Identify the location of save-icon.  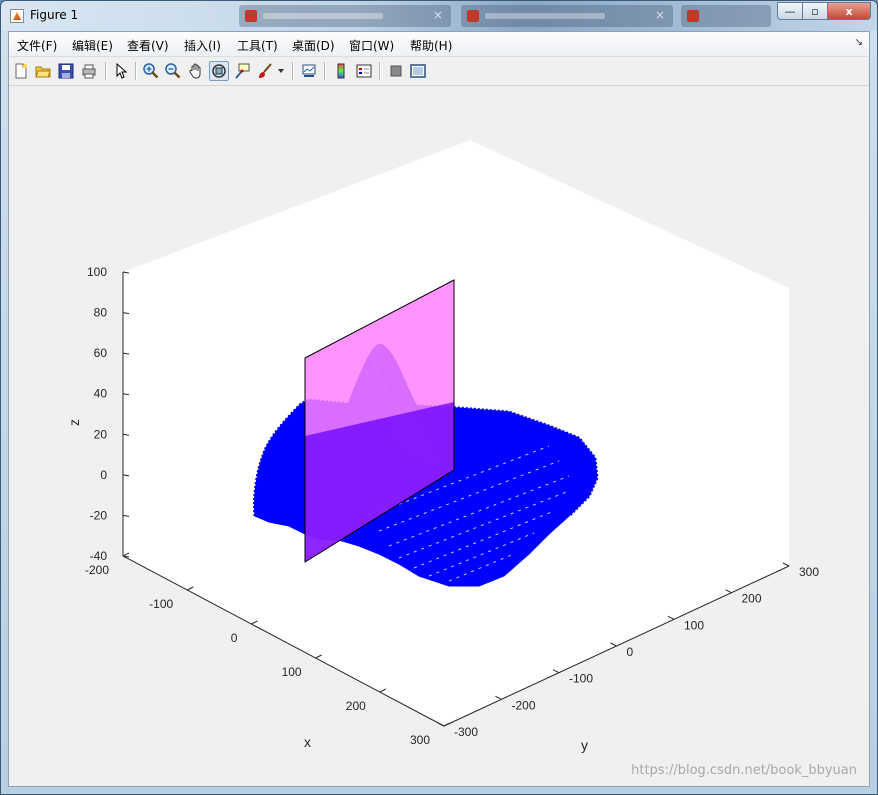
(66, 71).